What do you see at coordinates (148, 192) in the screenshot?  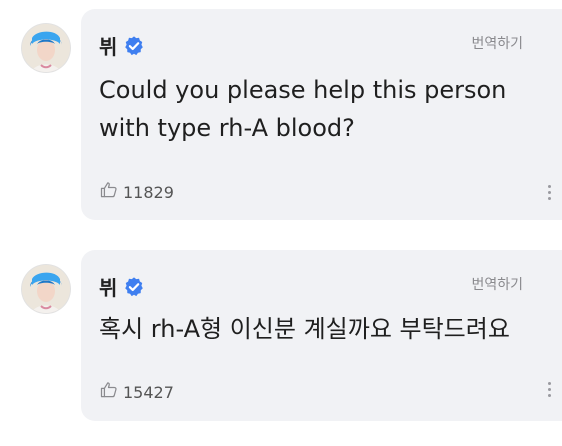 I see `like-count: 11829` at bounding box center [148, 192].